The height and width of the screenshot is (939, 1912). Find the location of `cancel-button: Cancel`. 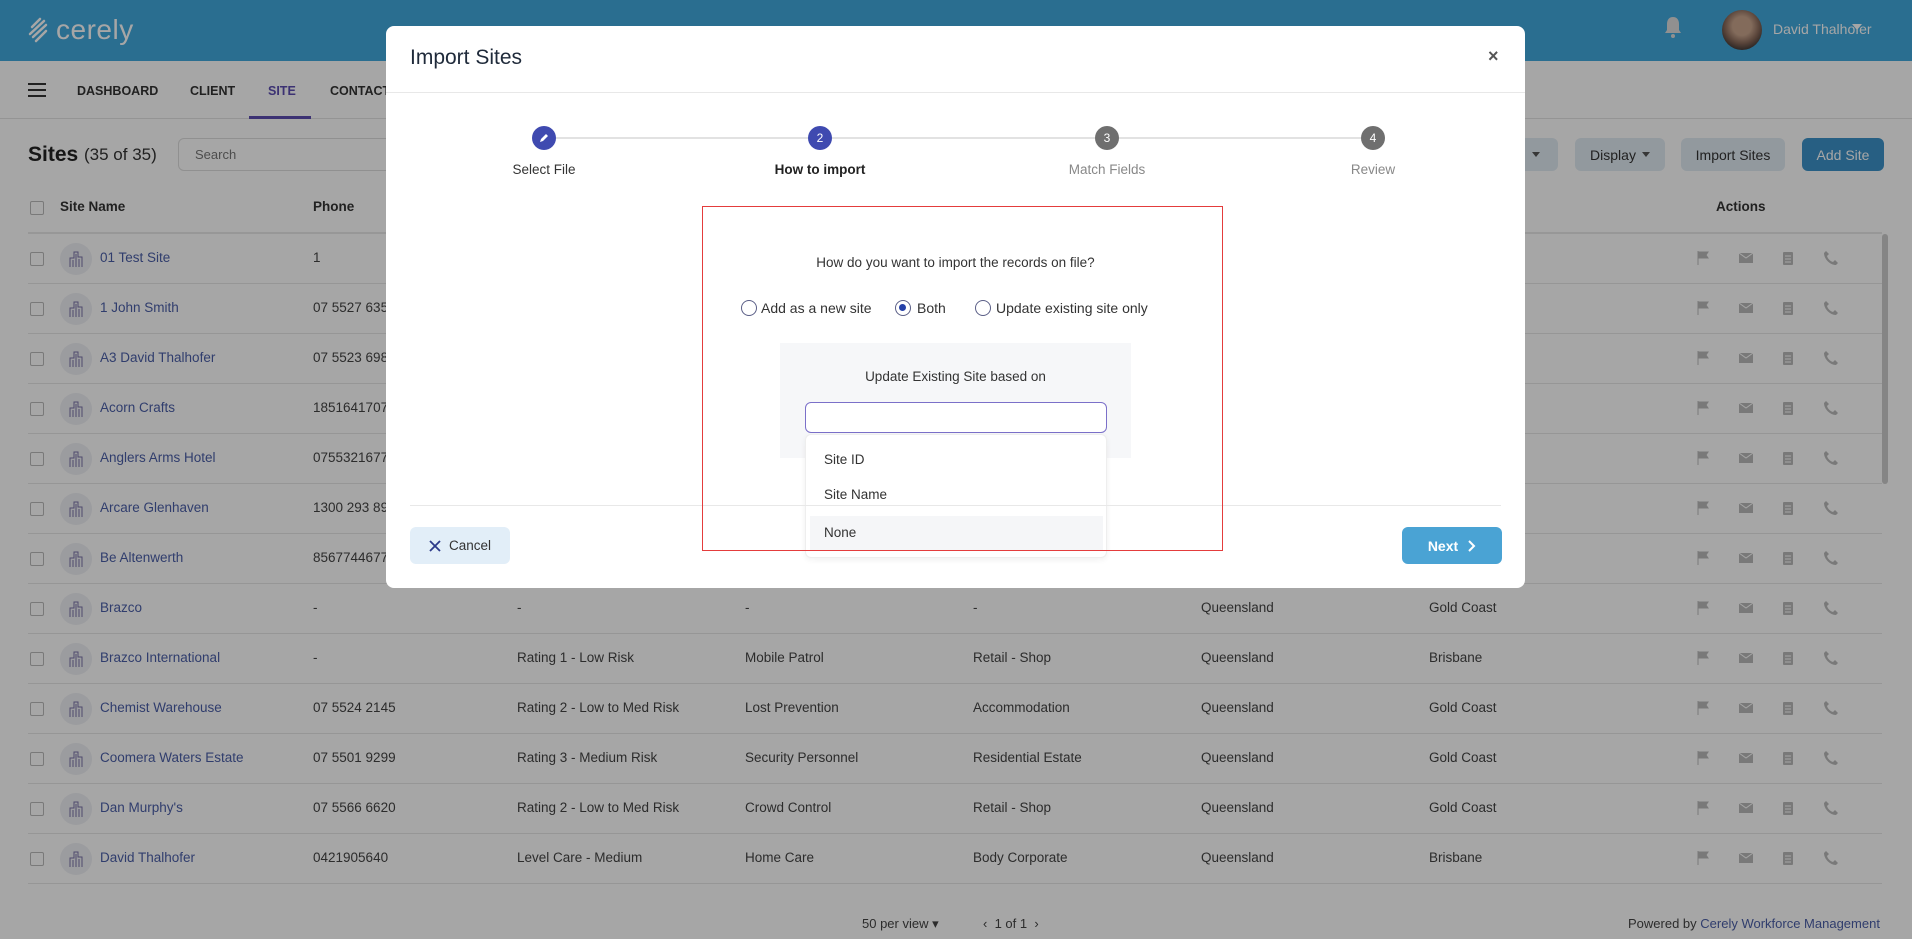

cancel-button: Cancel is located at coordinates (460, 545).